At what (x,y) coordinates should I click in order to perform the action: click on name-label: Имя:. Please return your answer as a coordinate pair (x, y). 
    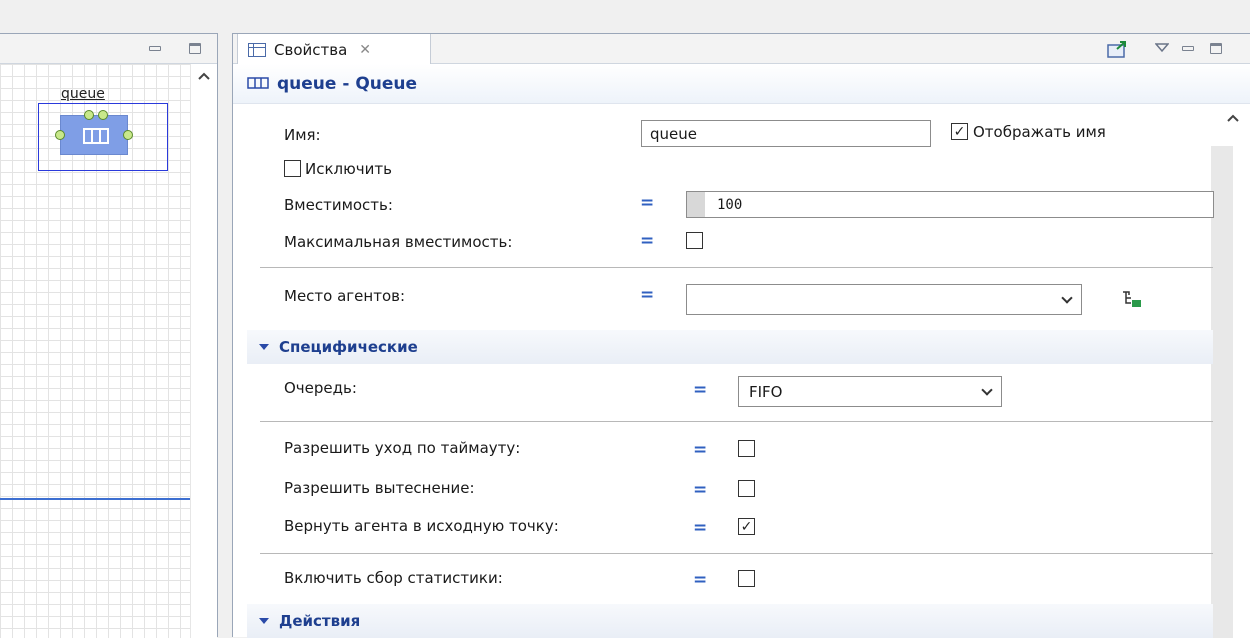
    Looking at the image, I should click on (302, 135).